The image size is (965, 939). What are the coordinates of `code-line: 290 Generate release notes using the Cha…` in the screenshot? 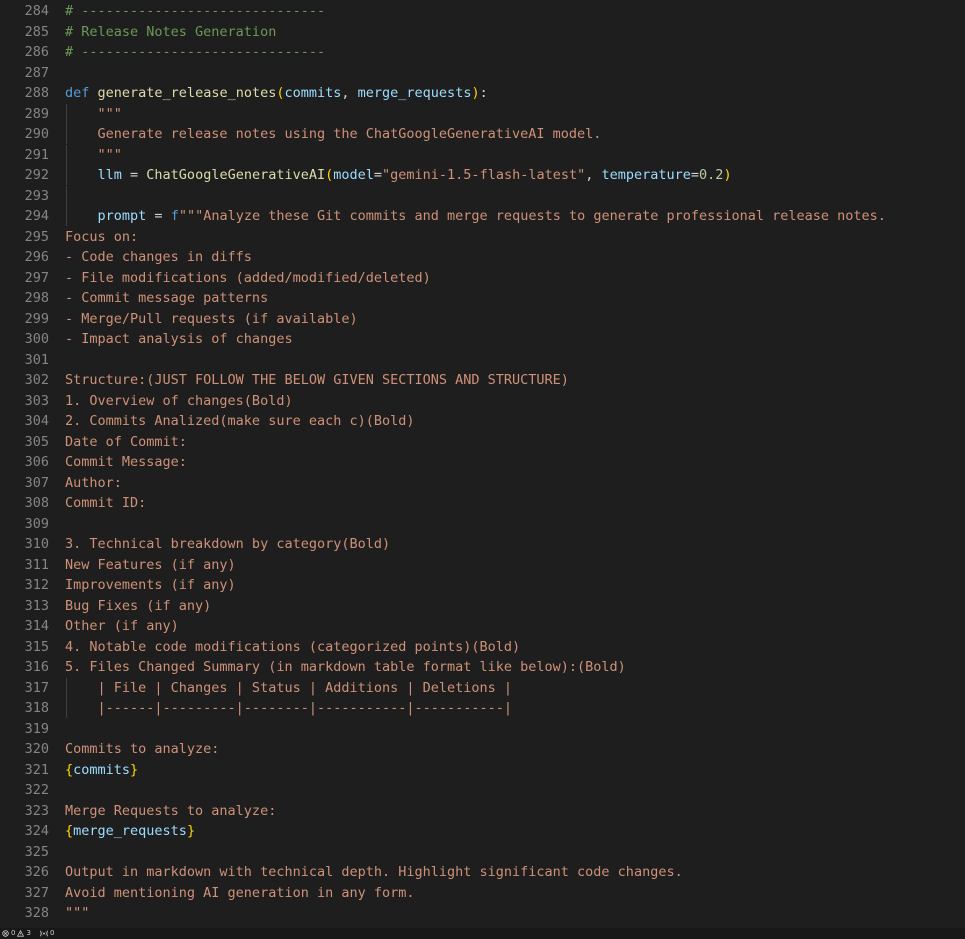 It's located at (482, 134).